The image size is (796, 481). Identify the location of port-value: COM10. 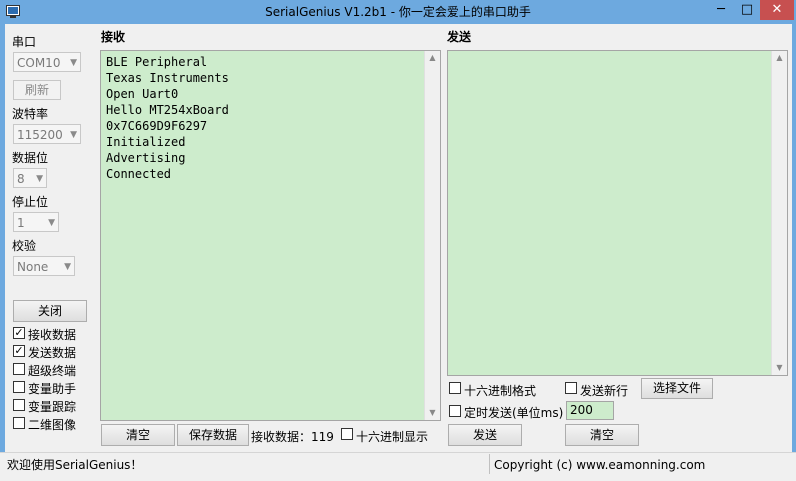
(39, 63).